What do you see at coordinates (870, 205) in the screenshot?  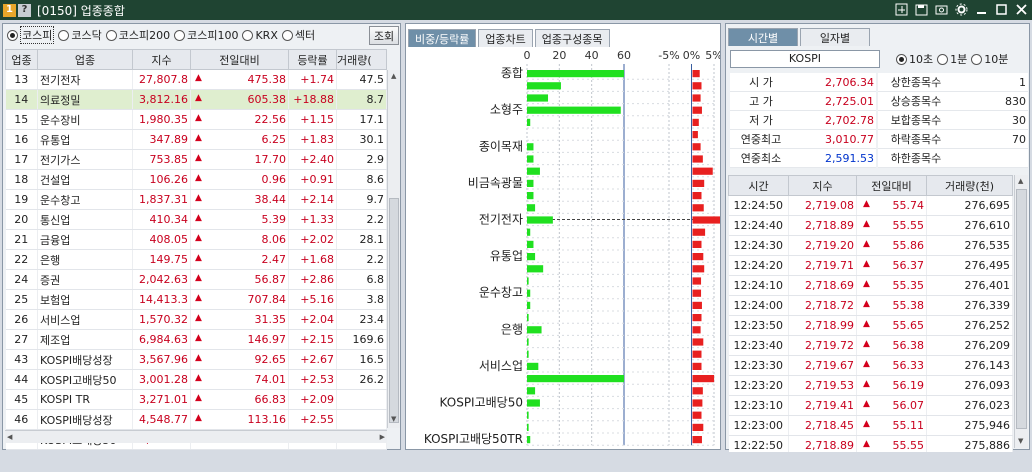 I see `table-row: 12:24:50 2,719.08 ▲ 55.74 276,695` at bounding box center [870, 205].